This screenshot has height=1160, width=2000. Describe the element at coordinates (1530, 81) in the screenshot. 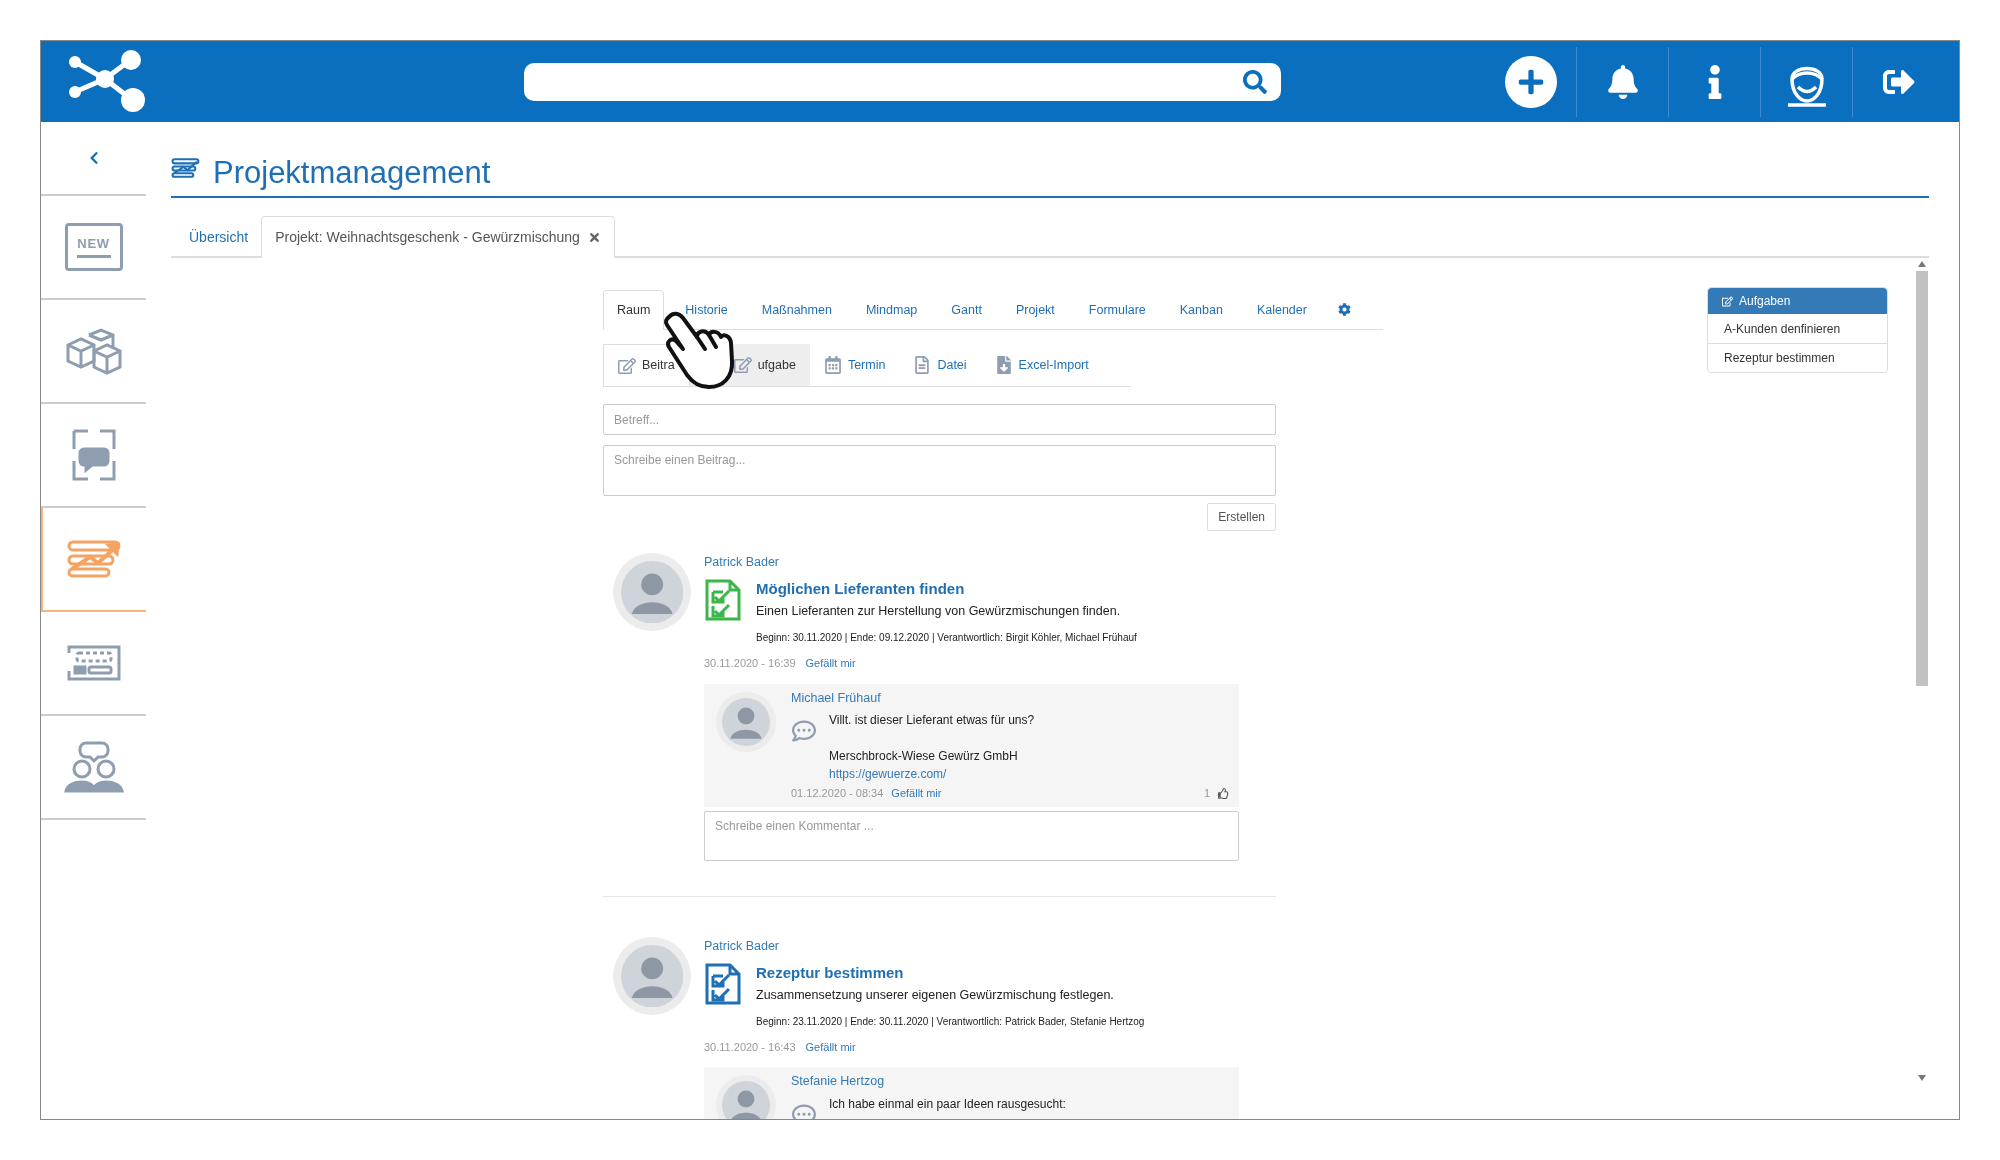

I see `plus-icon` at that location.